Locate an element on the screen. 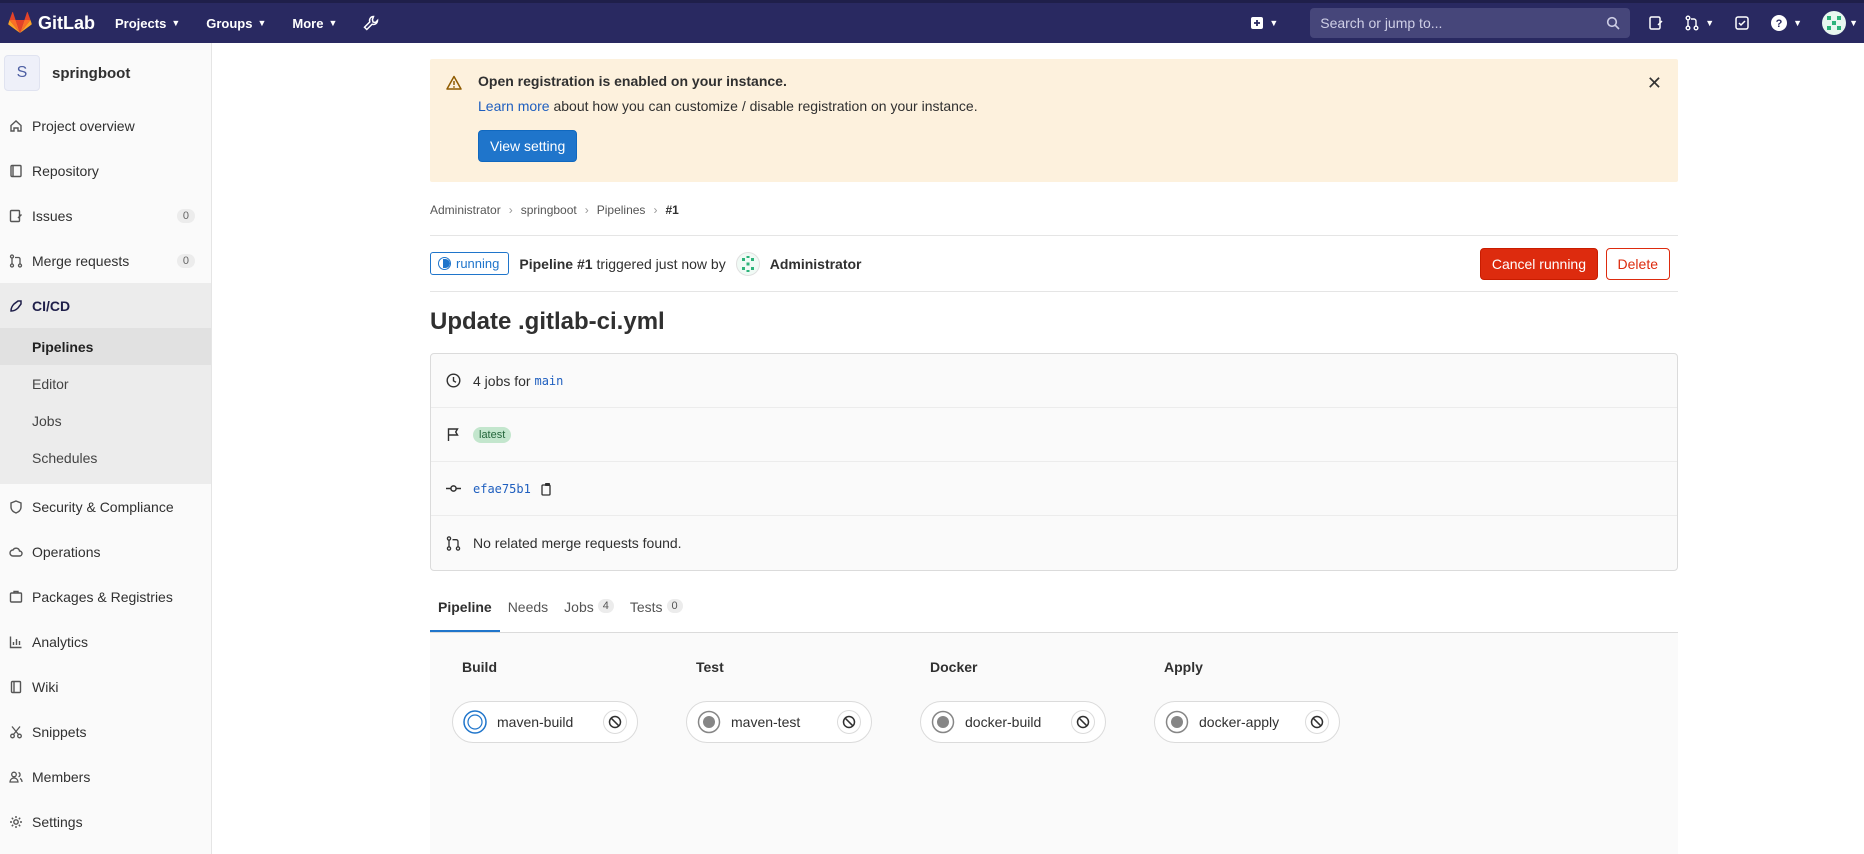 The height and width of the screenshot is (854, 1864). triggered-by-user: Administrator is located at coordinates (816, 264).